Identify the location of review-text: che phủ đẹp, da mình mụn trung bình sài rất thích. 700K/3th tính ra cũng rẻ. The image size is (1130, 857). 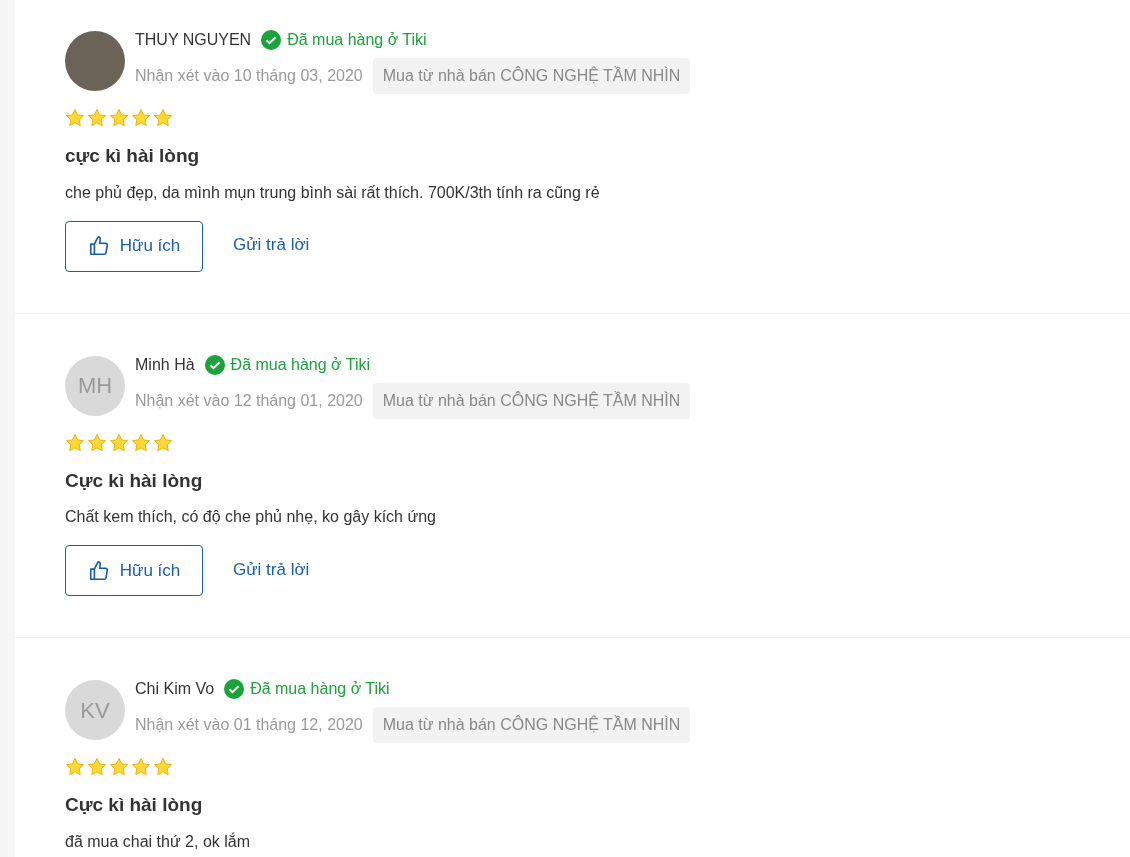
(333, 192).